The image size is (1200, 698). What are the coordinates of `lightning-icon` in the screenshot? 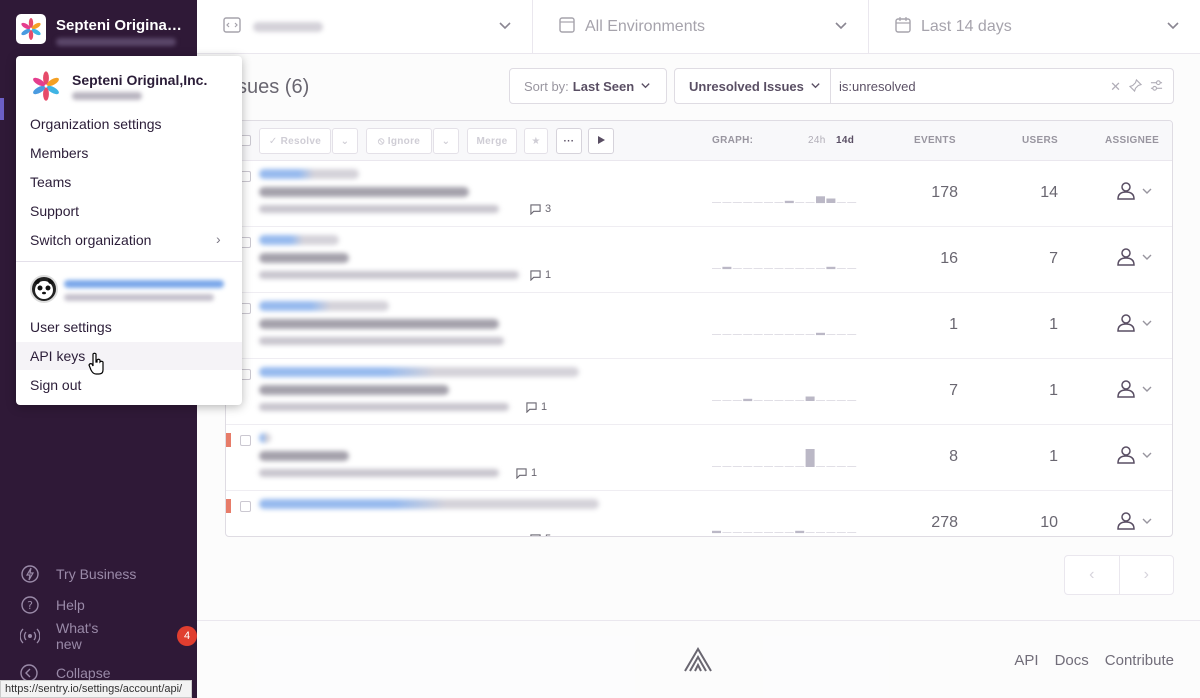 It's located at (30, 574).